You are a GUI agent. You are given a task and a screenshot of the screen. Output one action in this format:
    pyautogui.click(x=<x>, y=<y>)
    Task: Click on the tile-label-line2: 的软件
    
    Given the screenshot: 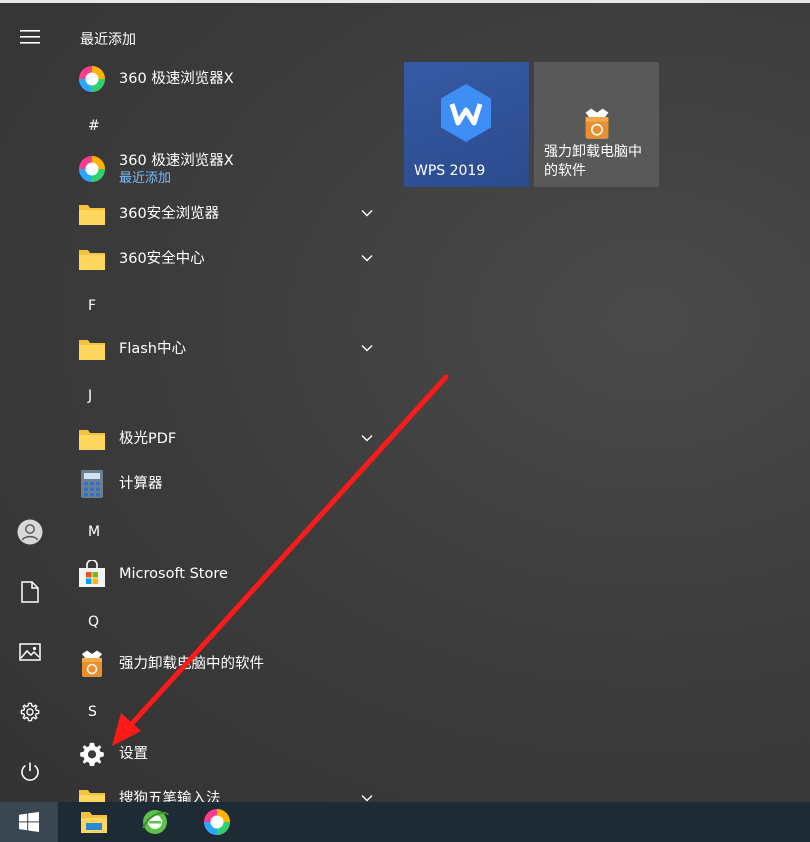 What is the action you would take?
    pyautogui.click(x=565, y=171)
    